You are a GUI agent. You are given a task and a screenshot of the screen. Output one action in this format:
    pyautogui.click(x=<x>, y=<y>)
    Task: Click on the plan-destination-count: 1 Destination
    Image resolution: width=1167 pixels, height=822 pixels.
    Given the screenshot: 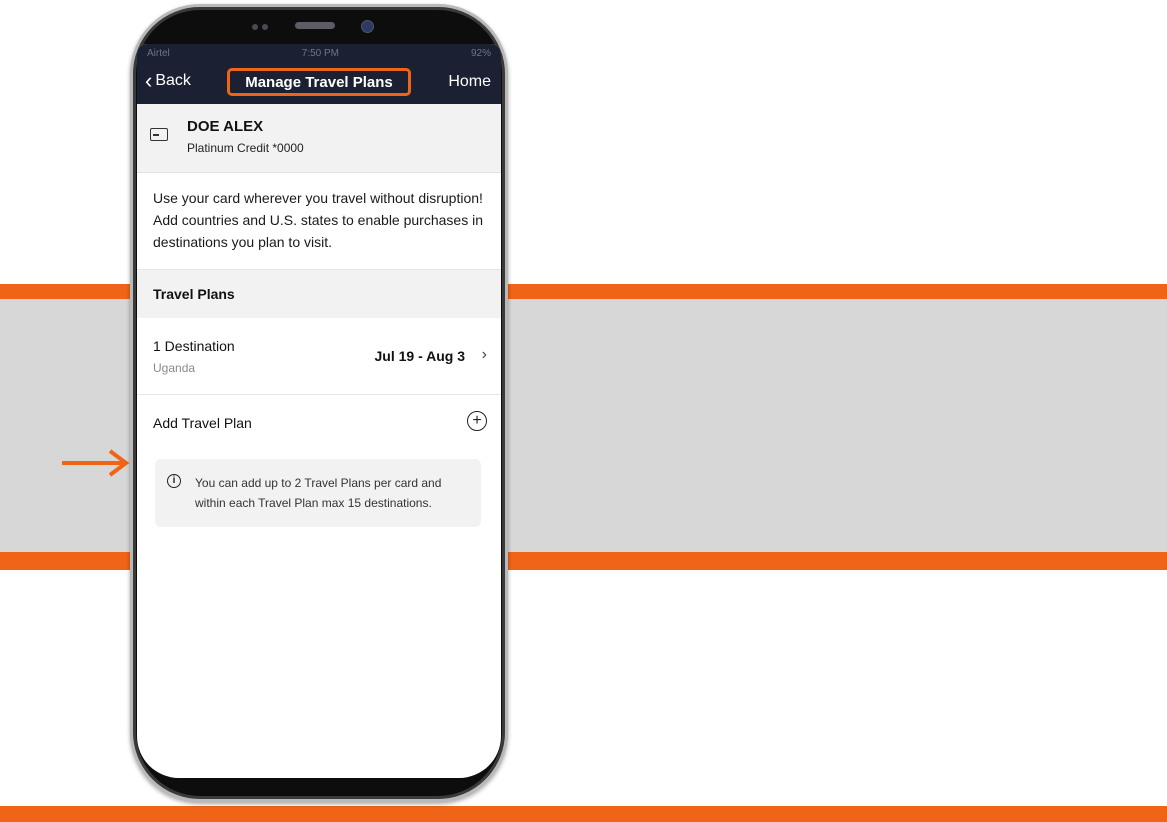 What is the action you would take?
    pyautogui.click(x=194, y=346)
    